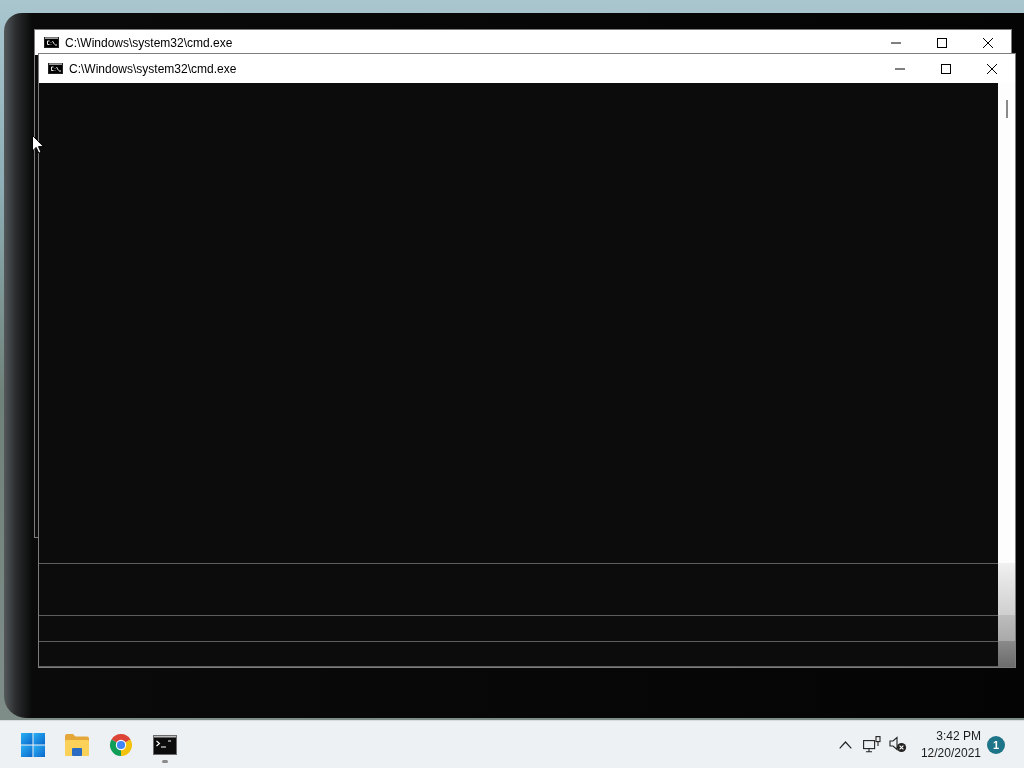  Describe the element at coordinates (996, 744) in the screenshot. I see `notification-badge: 1` at that location.